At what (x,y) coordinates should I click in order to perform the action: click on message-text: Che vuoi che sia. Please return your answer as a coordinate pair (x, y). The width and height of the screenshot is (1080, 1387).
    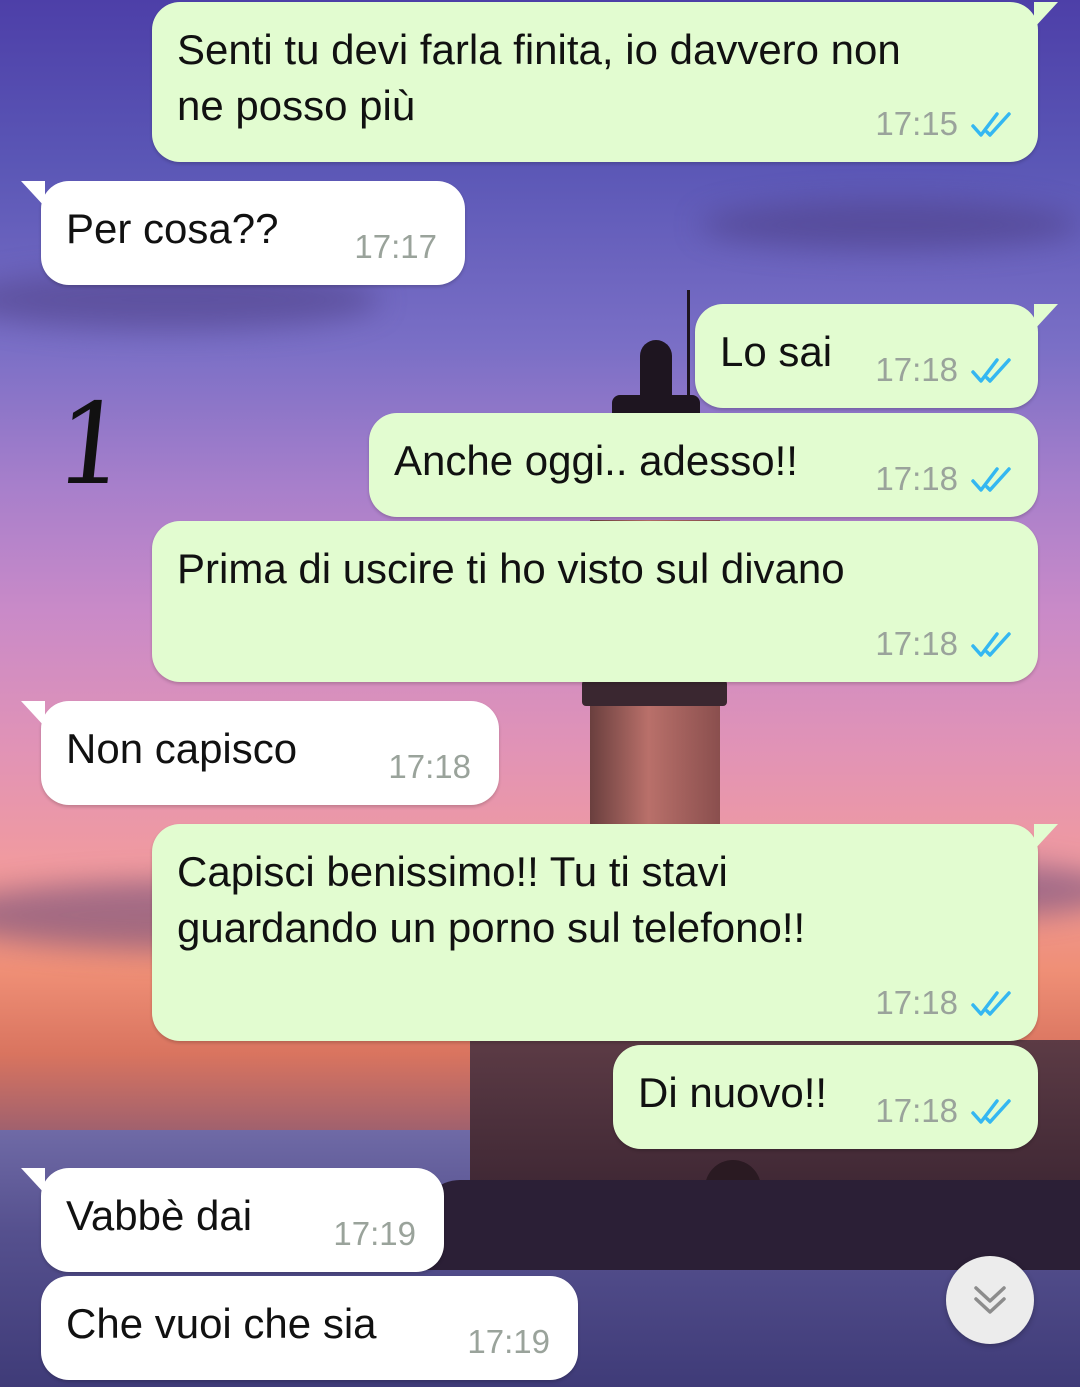
    Looking at the image, I should click on (221, 1323).